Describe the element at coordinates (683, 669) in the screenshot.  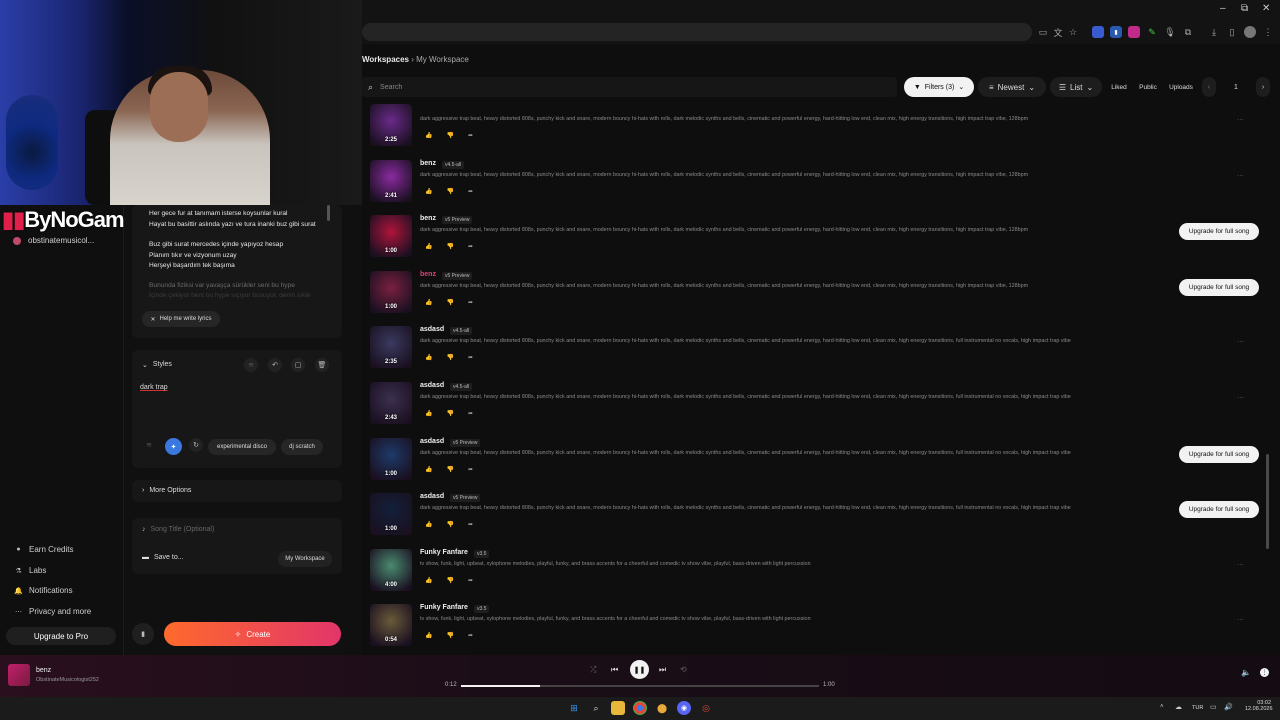
I see `repeat-icon: ⟲` at that location.